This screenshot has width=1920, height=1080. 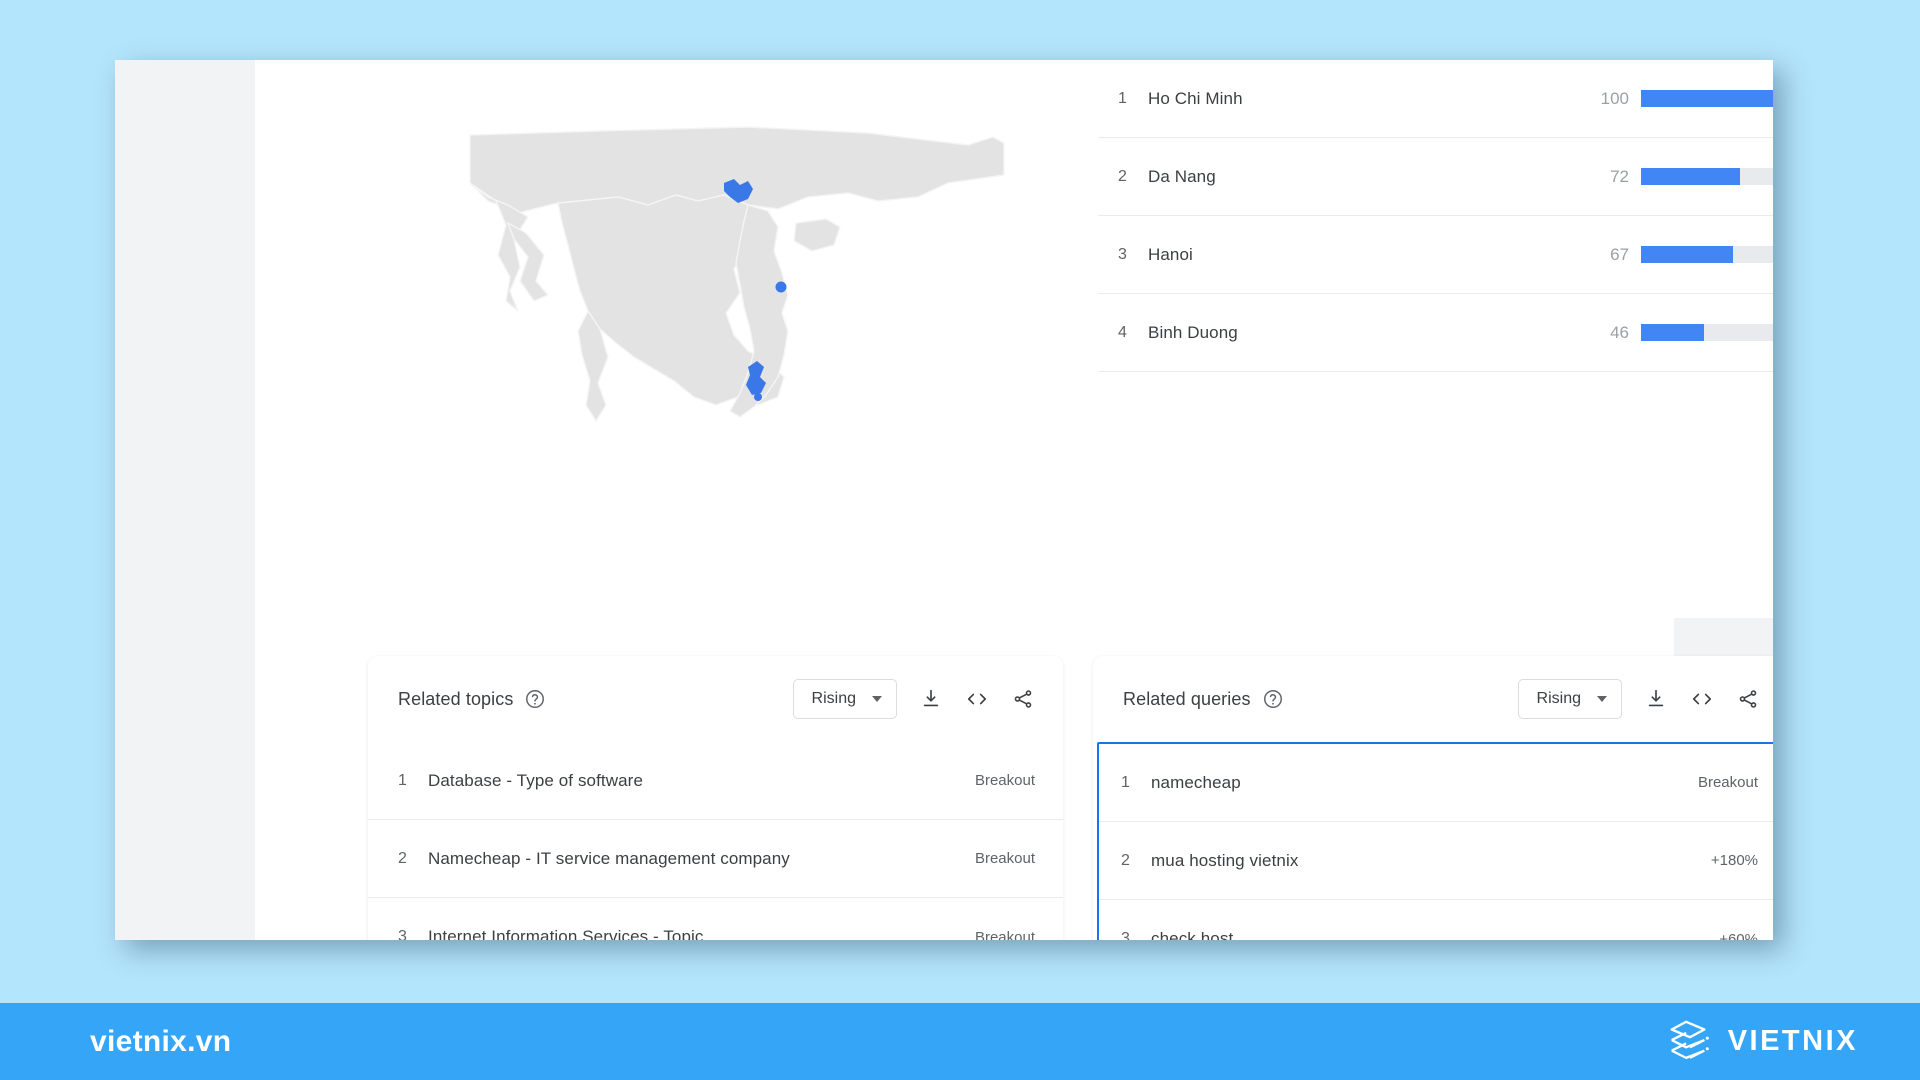 I want to click on item-label: Internet Information Services - Topic, so click(x=566, y=933).